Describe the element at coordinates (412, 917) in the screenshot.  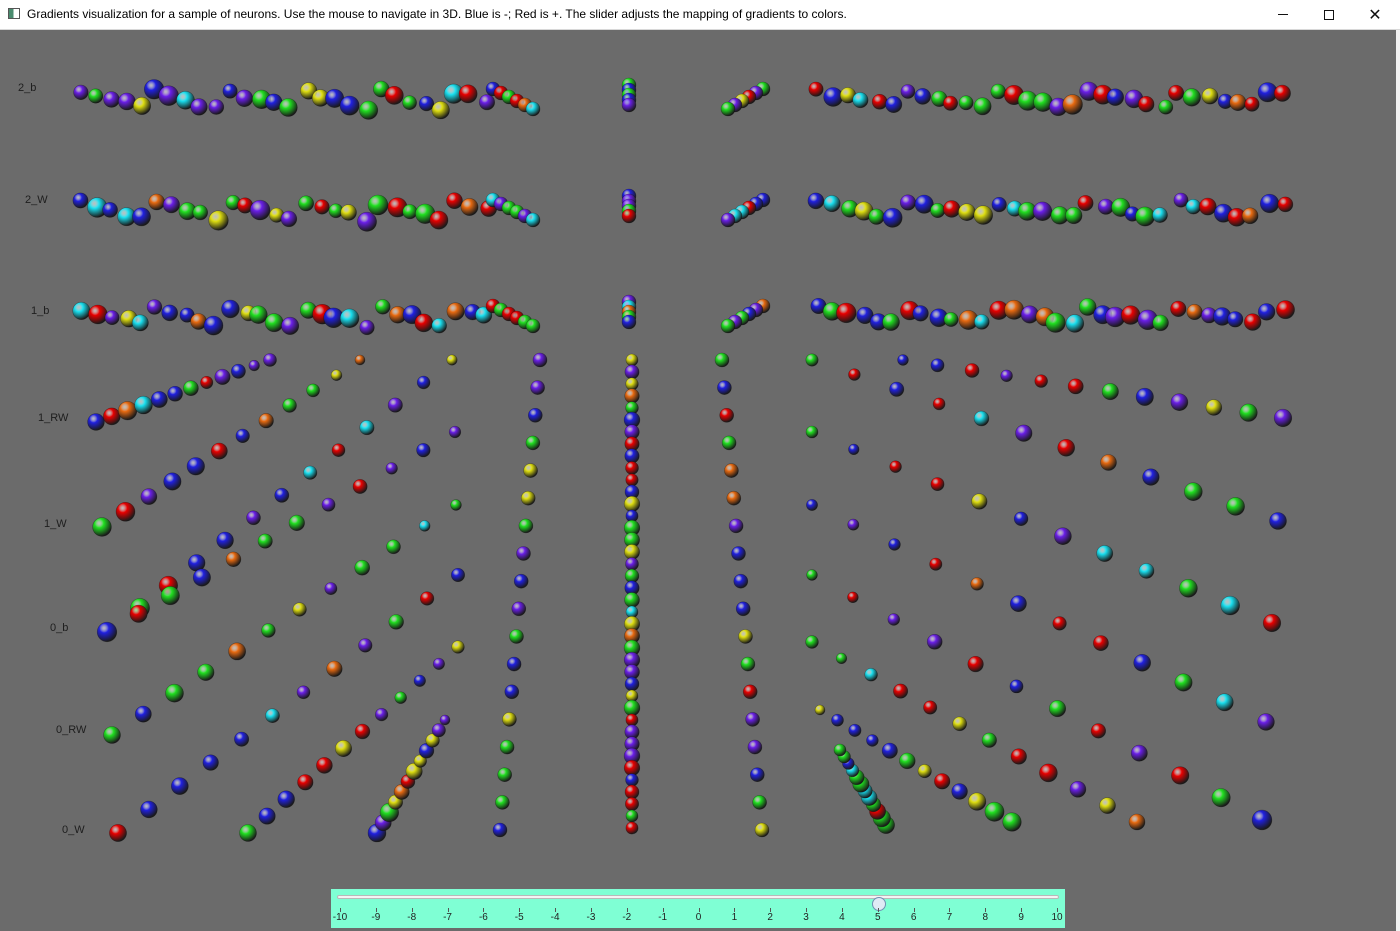
I see `slider-tick-label: -8` at that location.